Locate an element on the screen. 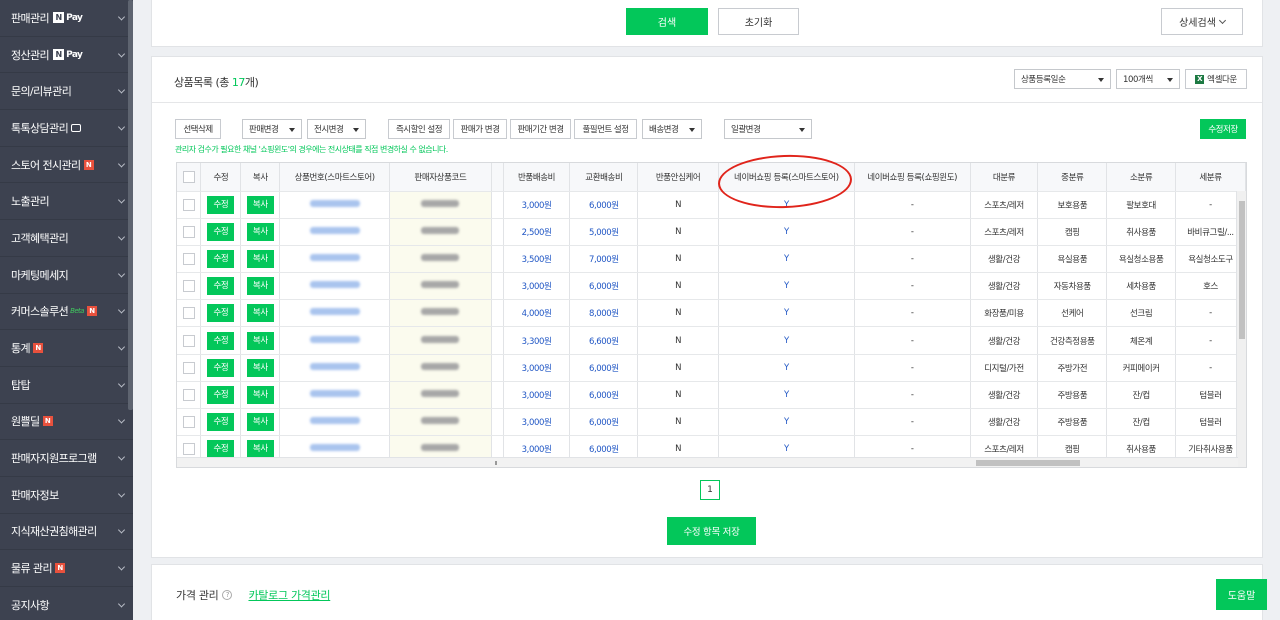  table-row: 수정 복사 3,500원 7,000원 N Y - 생활/건강 욕실용품 욕실청소용품 욕실청소도구 is located at coordinates (711, 259).